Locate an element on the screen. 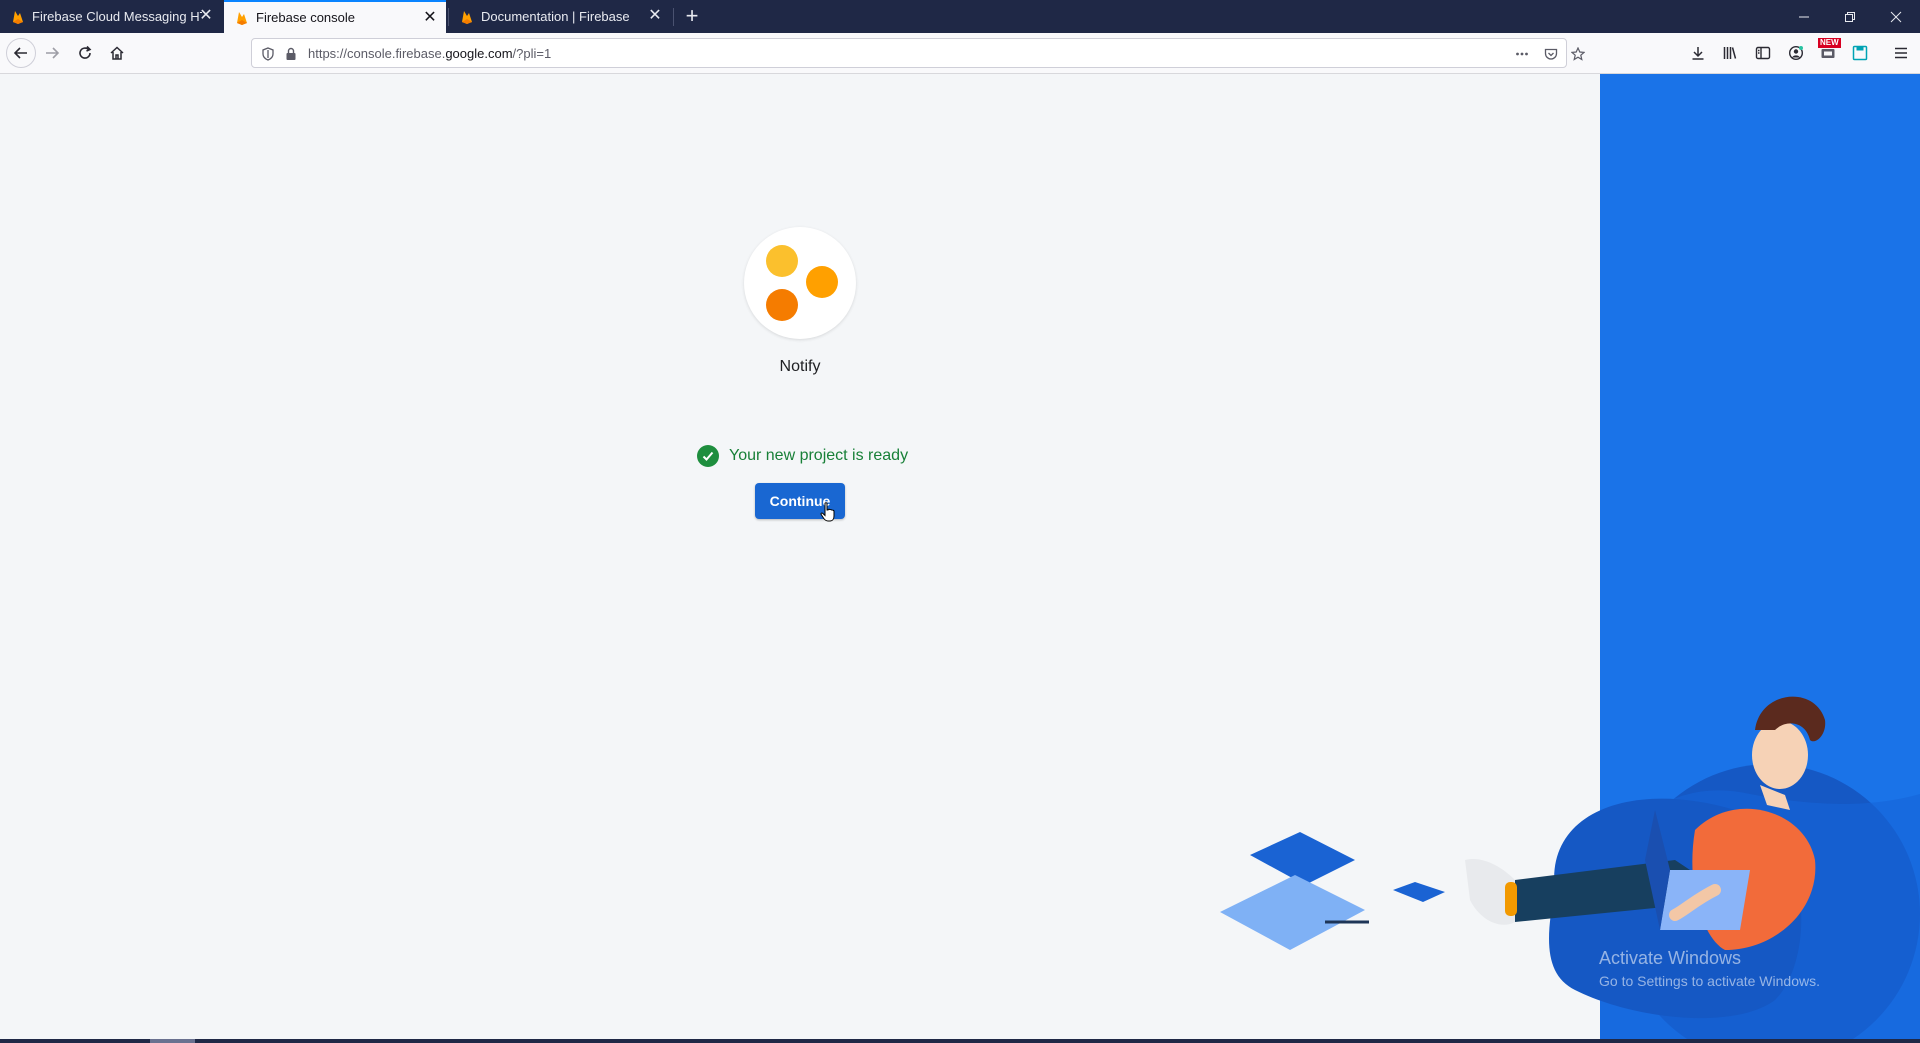  sidebar-icon is located at coordinates (1763, 53).